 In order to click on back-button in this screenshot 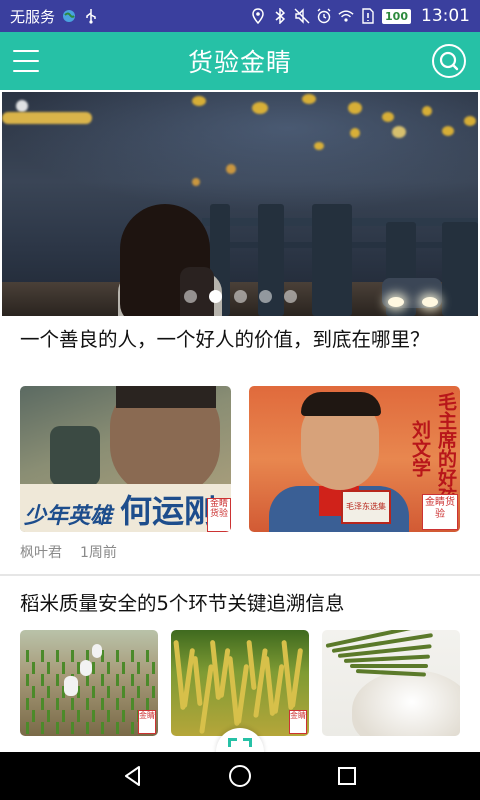, I will do `click(133, 776)`.